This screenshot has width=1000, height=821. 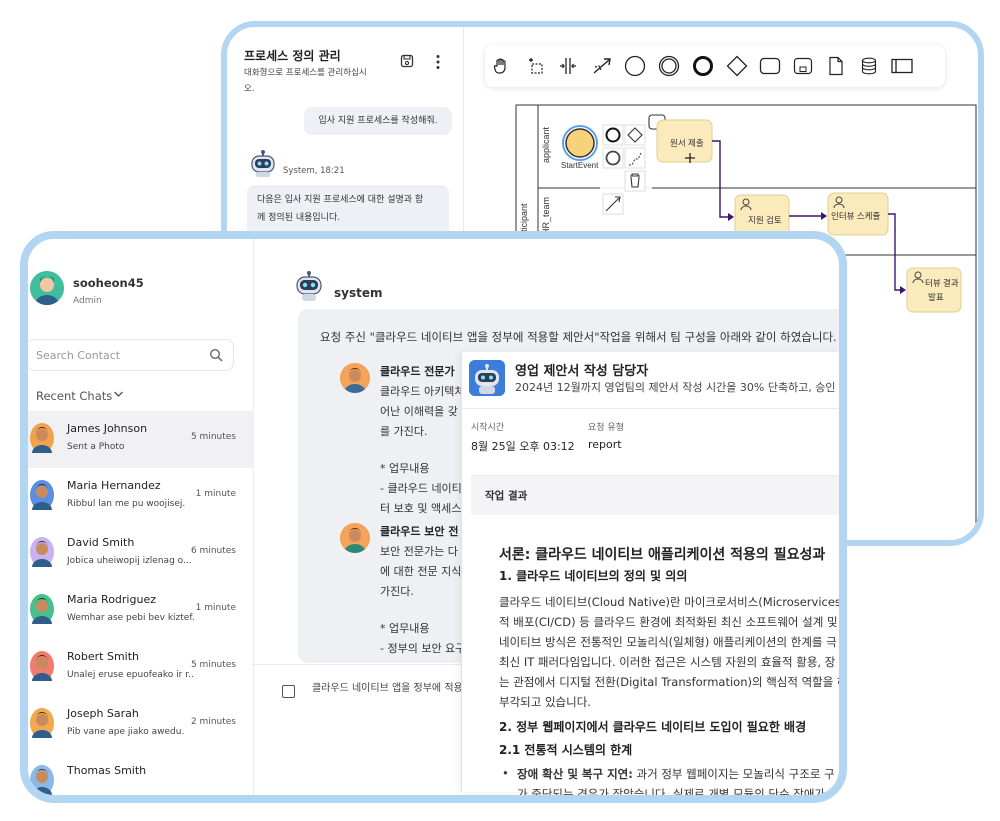 What do you see at coordinates (765, 220) in the screenshot?
I see `task-label: 지원 검토` at bounding box center [765, 220].